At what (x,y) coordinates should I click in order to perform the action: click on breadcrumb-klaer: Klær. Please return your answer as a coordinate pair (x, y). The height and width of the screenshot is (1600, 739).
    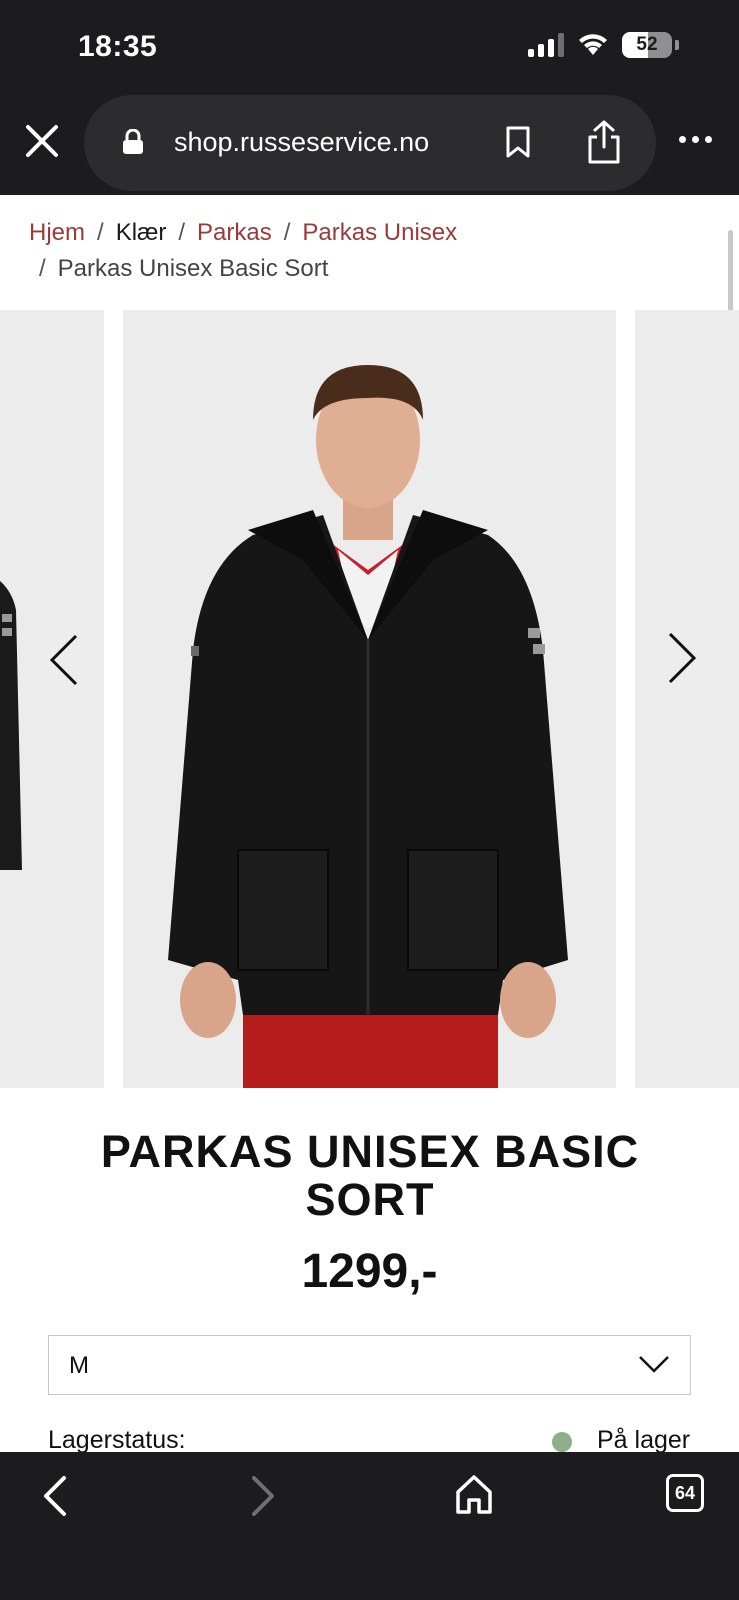
    Looking at the image, I should click on (141, 232).